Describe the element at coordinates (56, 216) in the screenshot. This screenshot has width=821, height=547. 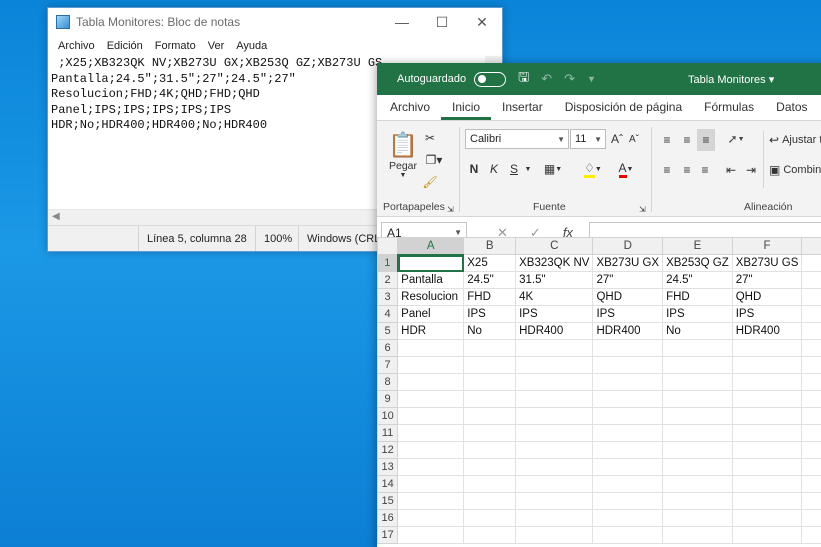
I see `scroll-left-icon: ◀` at that location.